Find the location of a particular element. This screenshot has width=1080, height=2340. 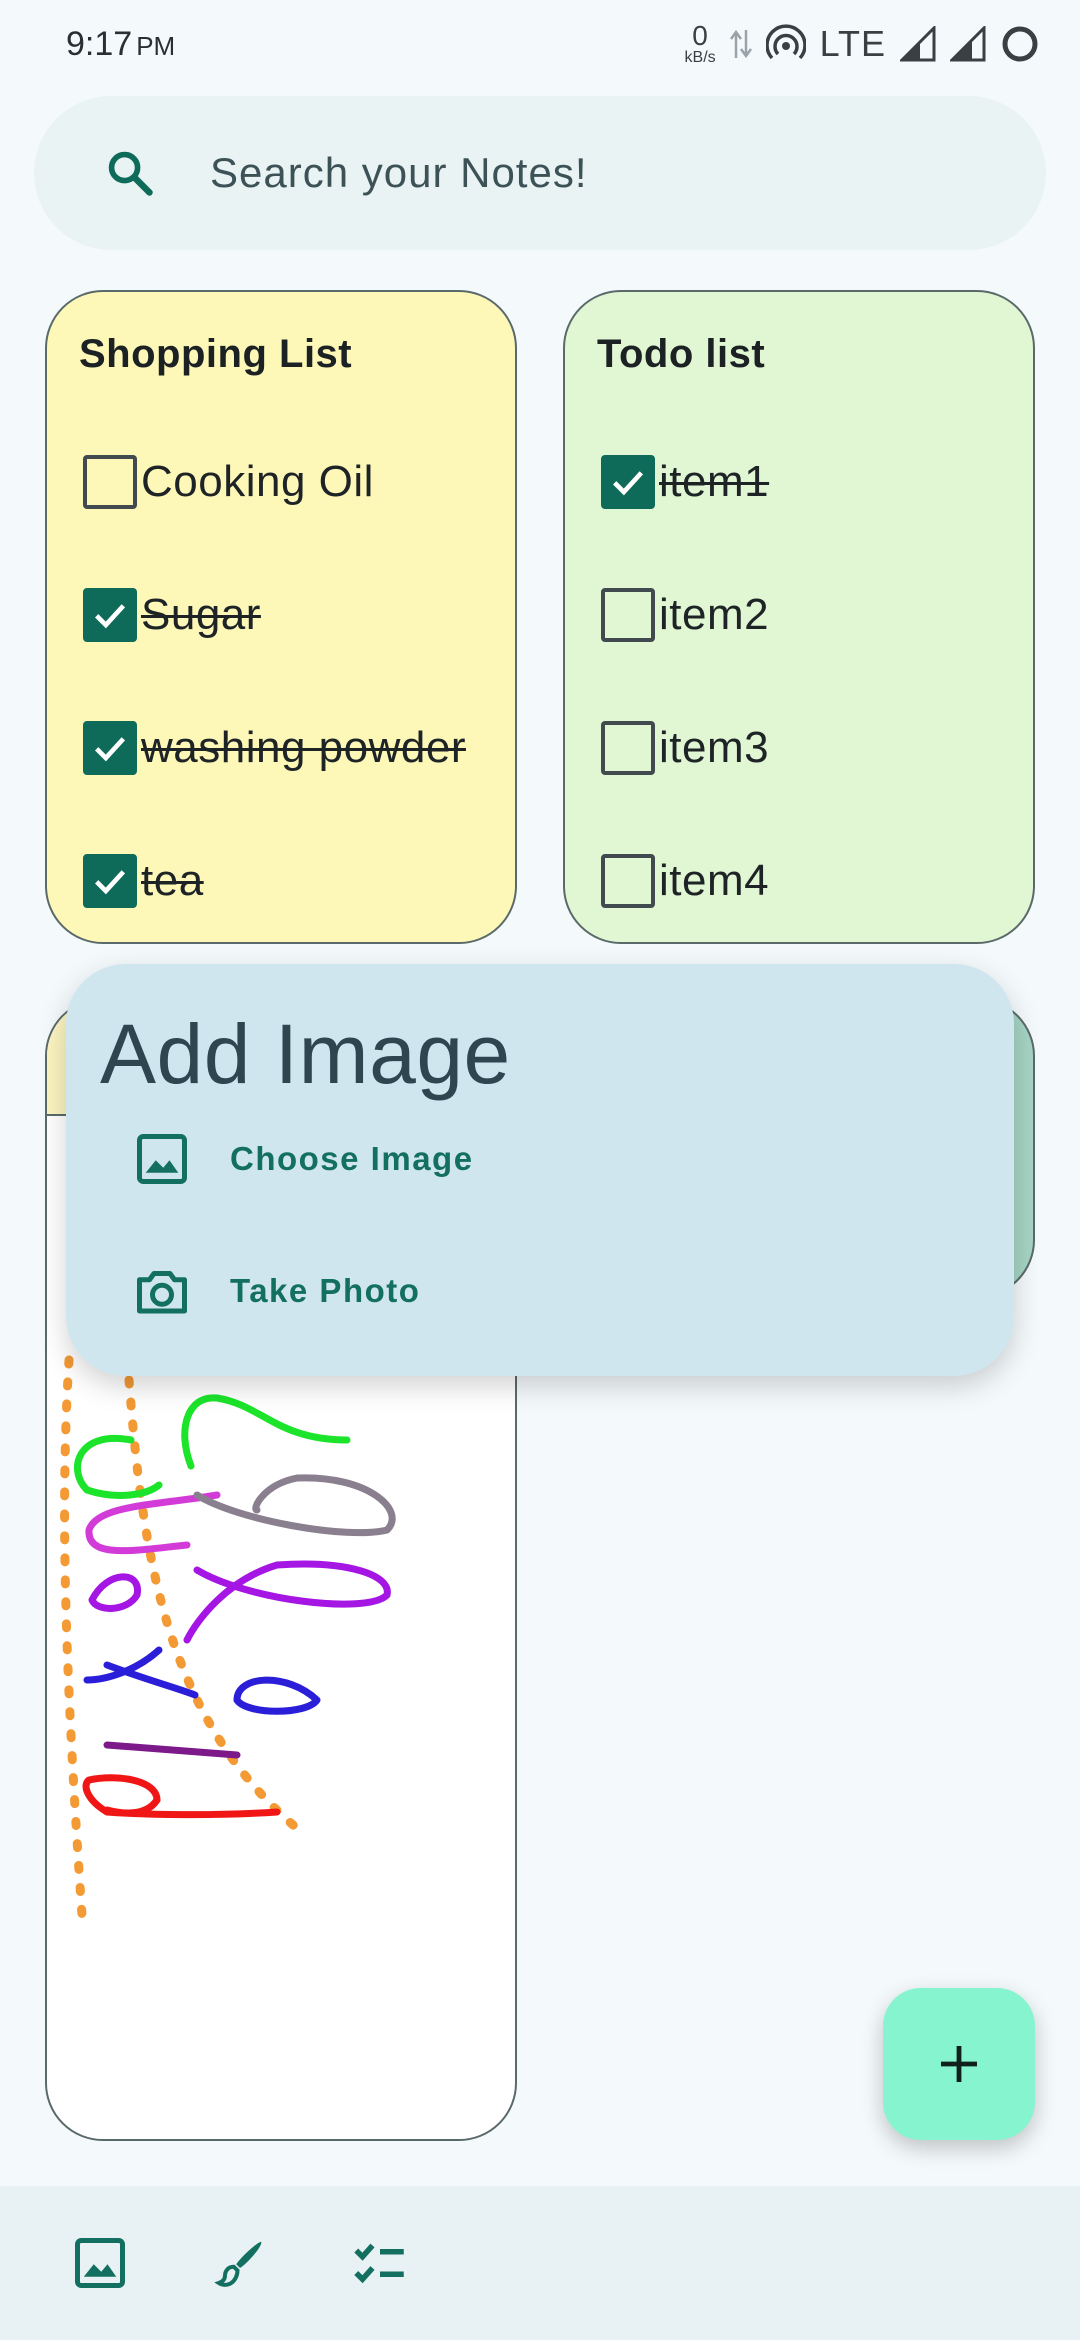

checklist-item-label: washing powder is located at coordinates (303, 747).